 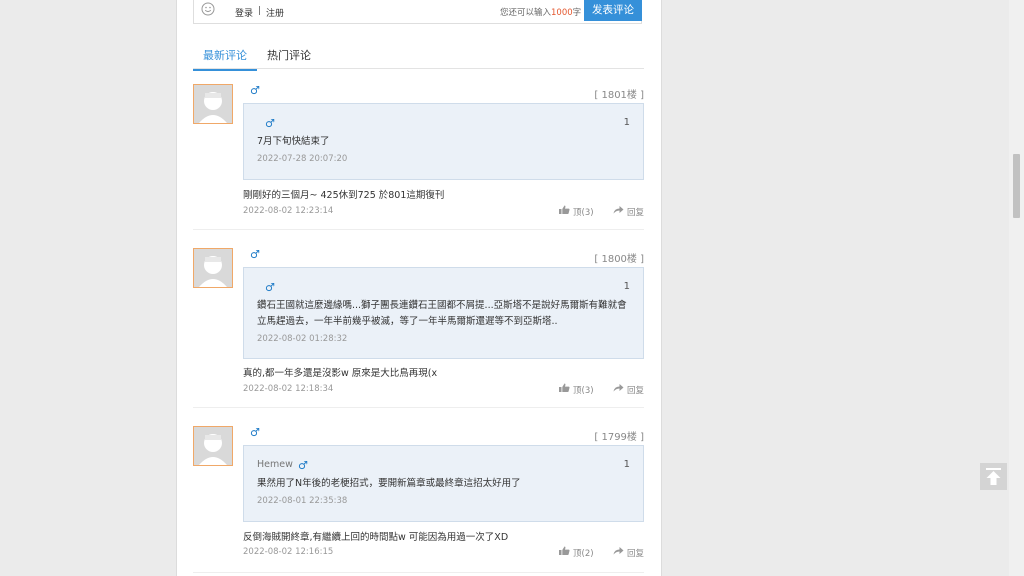 What do you see at coordinates (293, 141) in the screenshot?
I see `quote-text: 7月下旬快結束了` at bounding box center [293, 141].